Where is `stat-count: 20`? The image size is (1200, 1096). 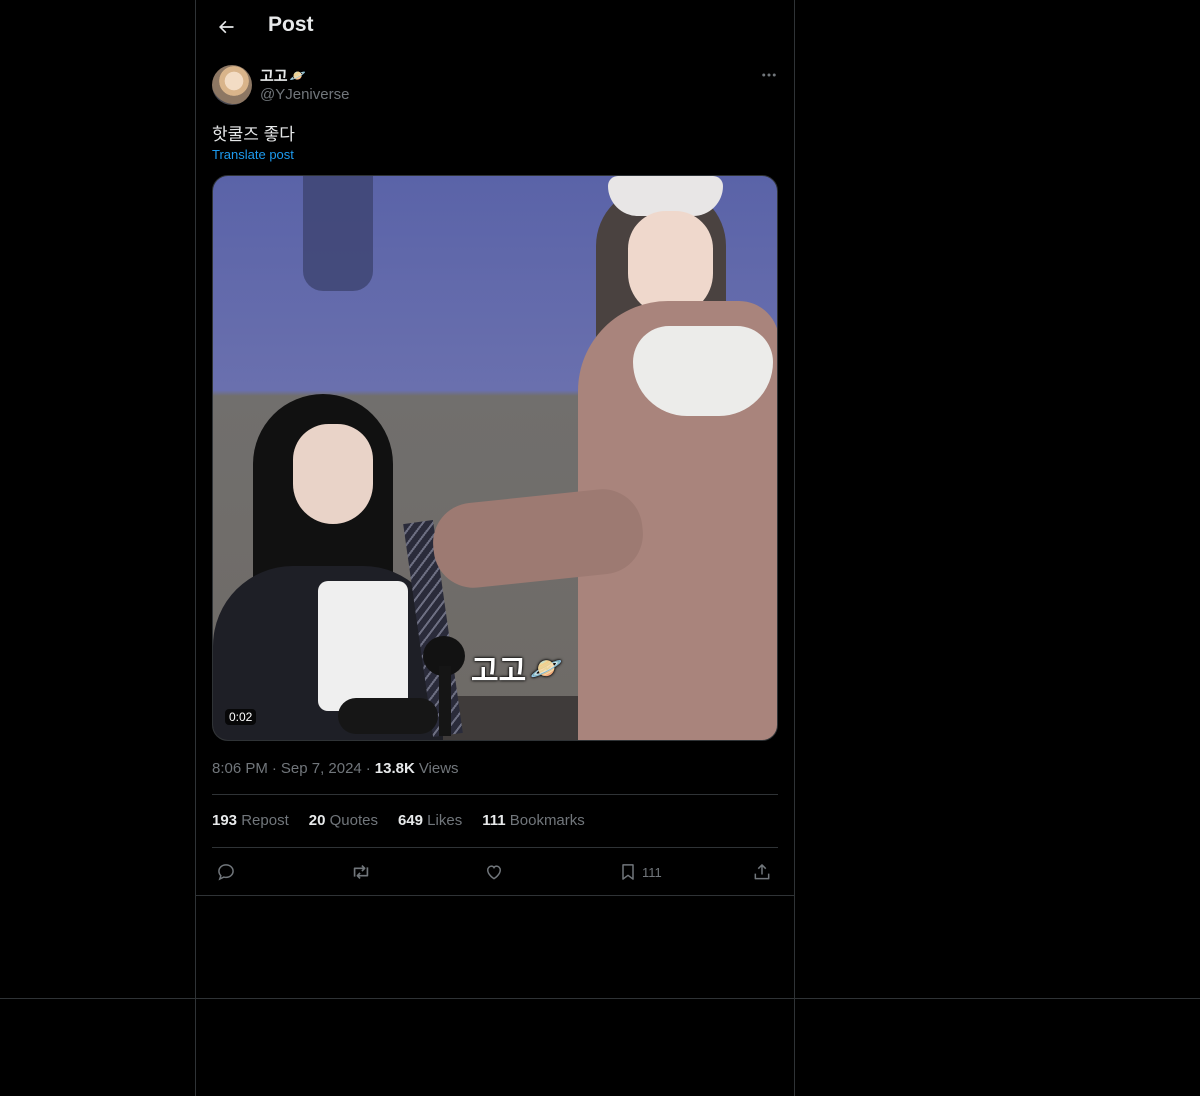 stat-count: 20 is located at coordinates (317, 820).